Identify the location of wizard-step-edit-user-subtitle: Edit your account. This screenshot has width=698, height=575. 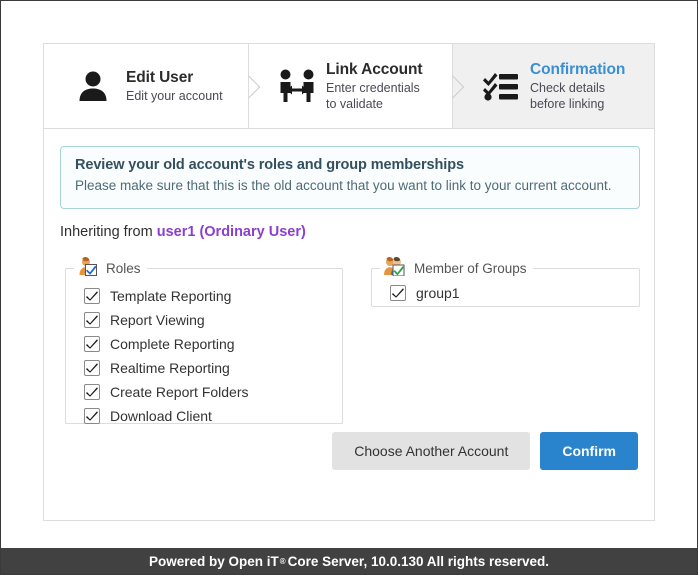
(174, 95).